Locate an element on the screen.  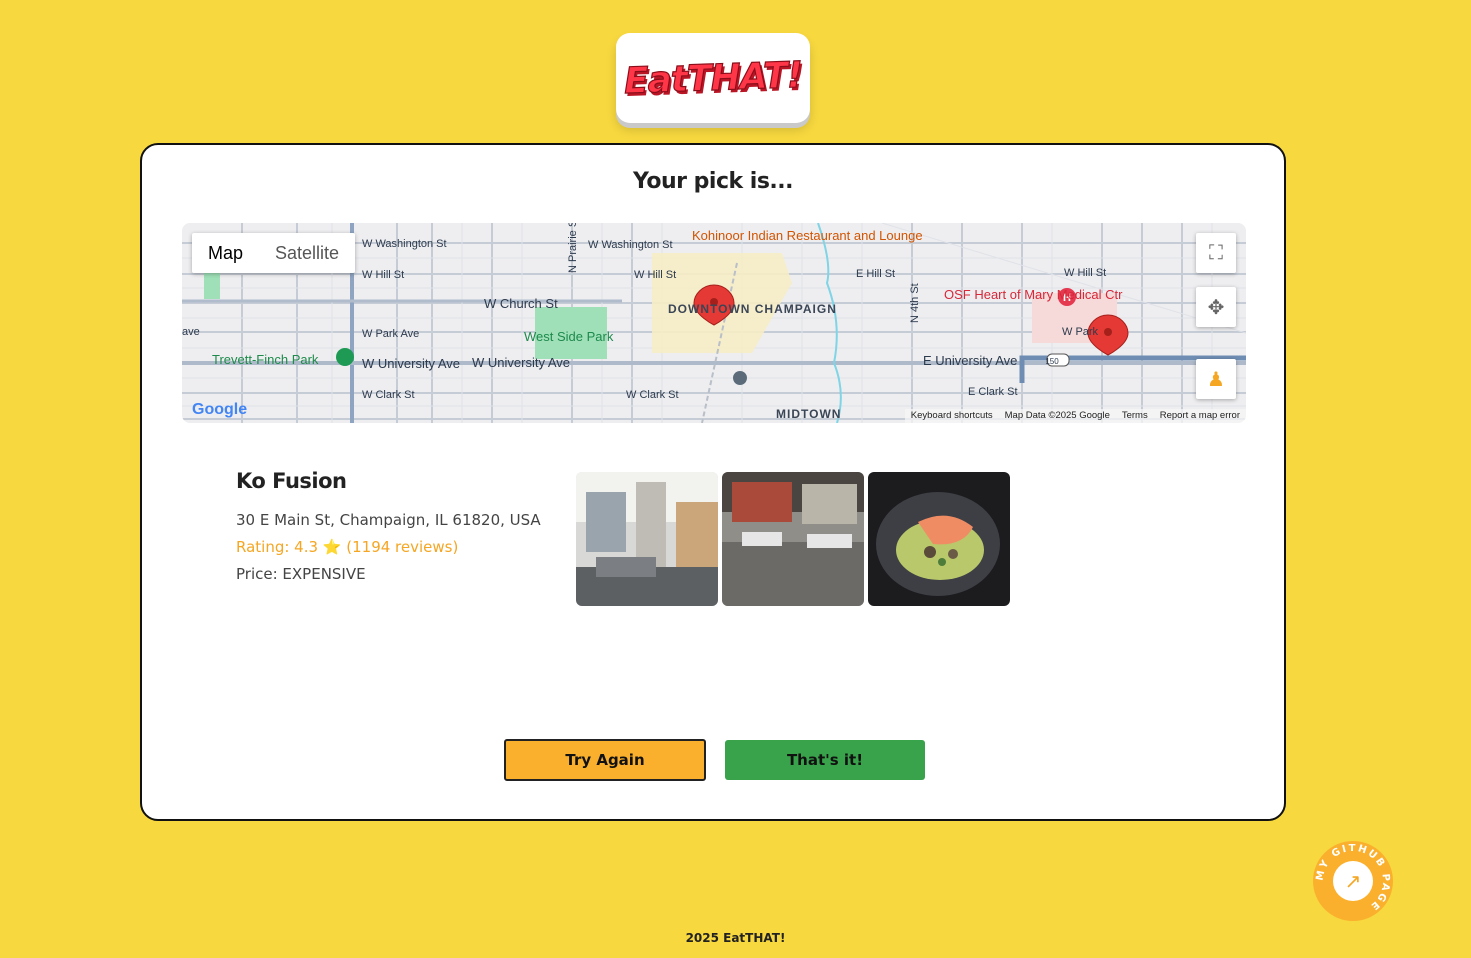
logo-text: EatTHAT! is located at coordinates (713, 78).